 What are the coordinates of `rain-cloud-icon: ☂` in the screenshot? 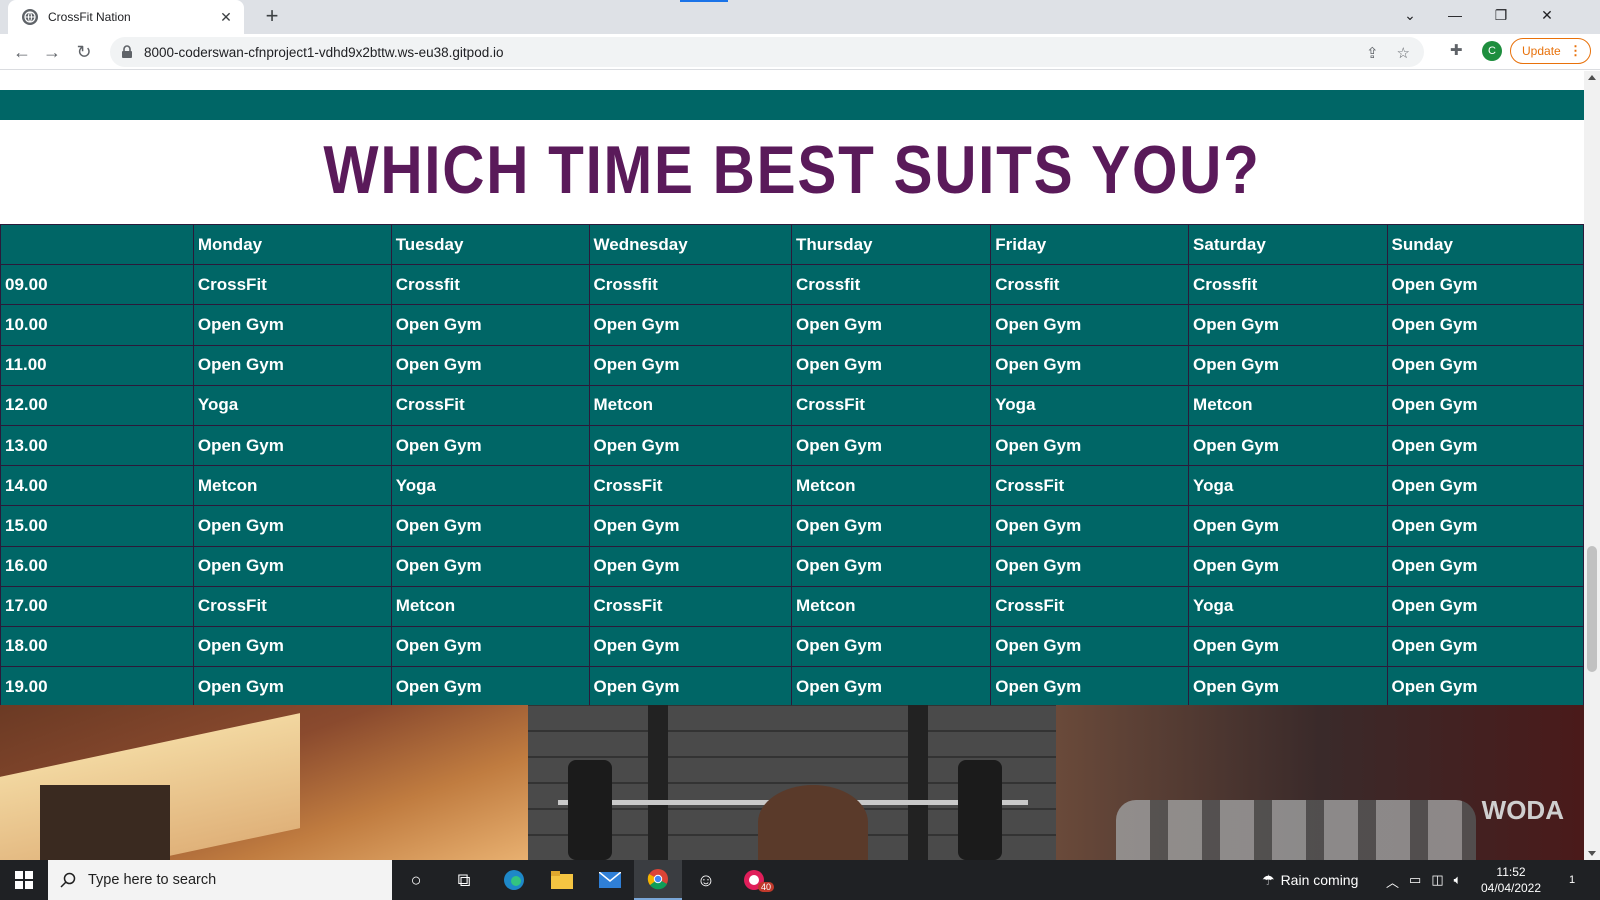 It's located at (1268, 879).